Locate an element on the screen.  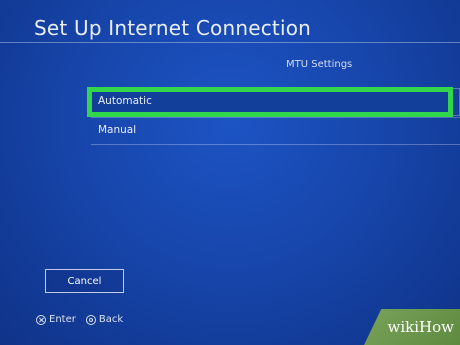
option-label: Manual is located at coordinates (117, 130).